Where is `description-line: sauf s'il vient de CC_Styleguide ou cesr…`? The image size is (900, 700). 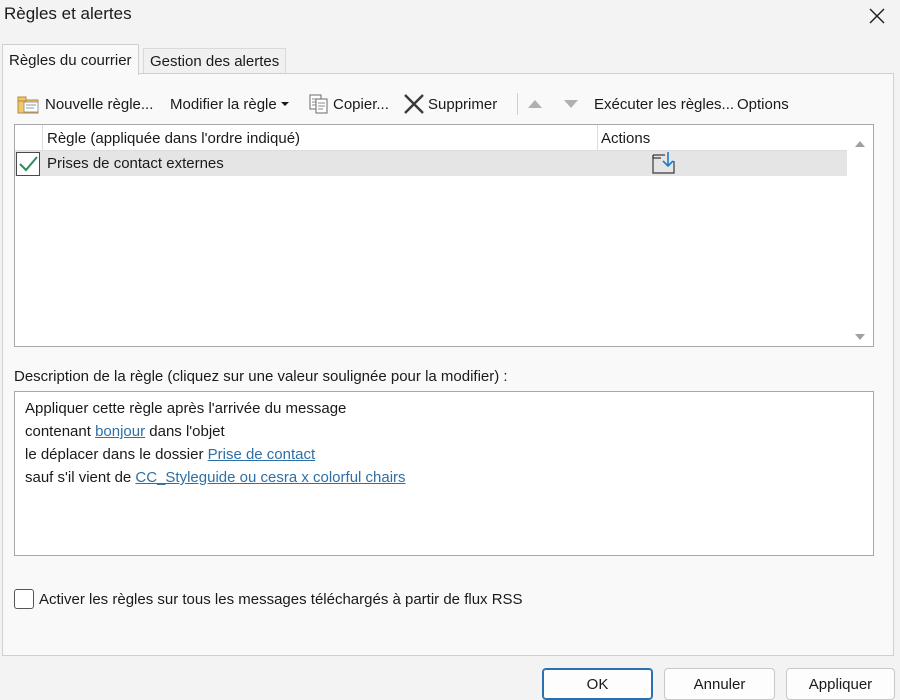
description-line: sauf s'il vient de CC_Styleguide ou cesr… is located at coordinates (444, 477).